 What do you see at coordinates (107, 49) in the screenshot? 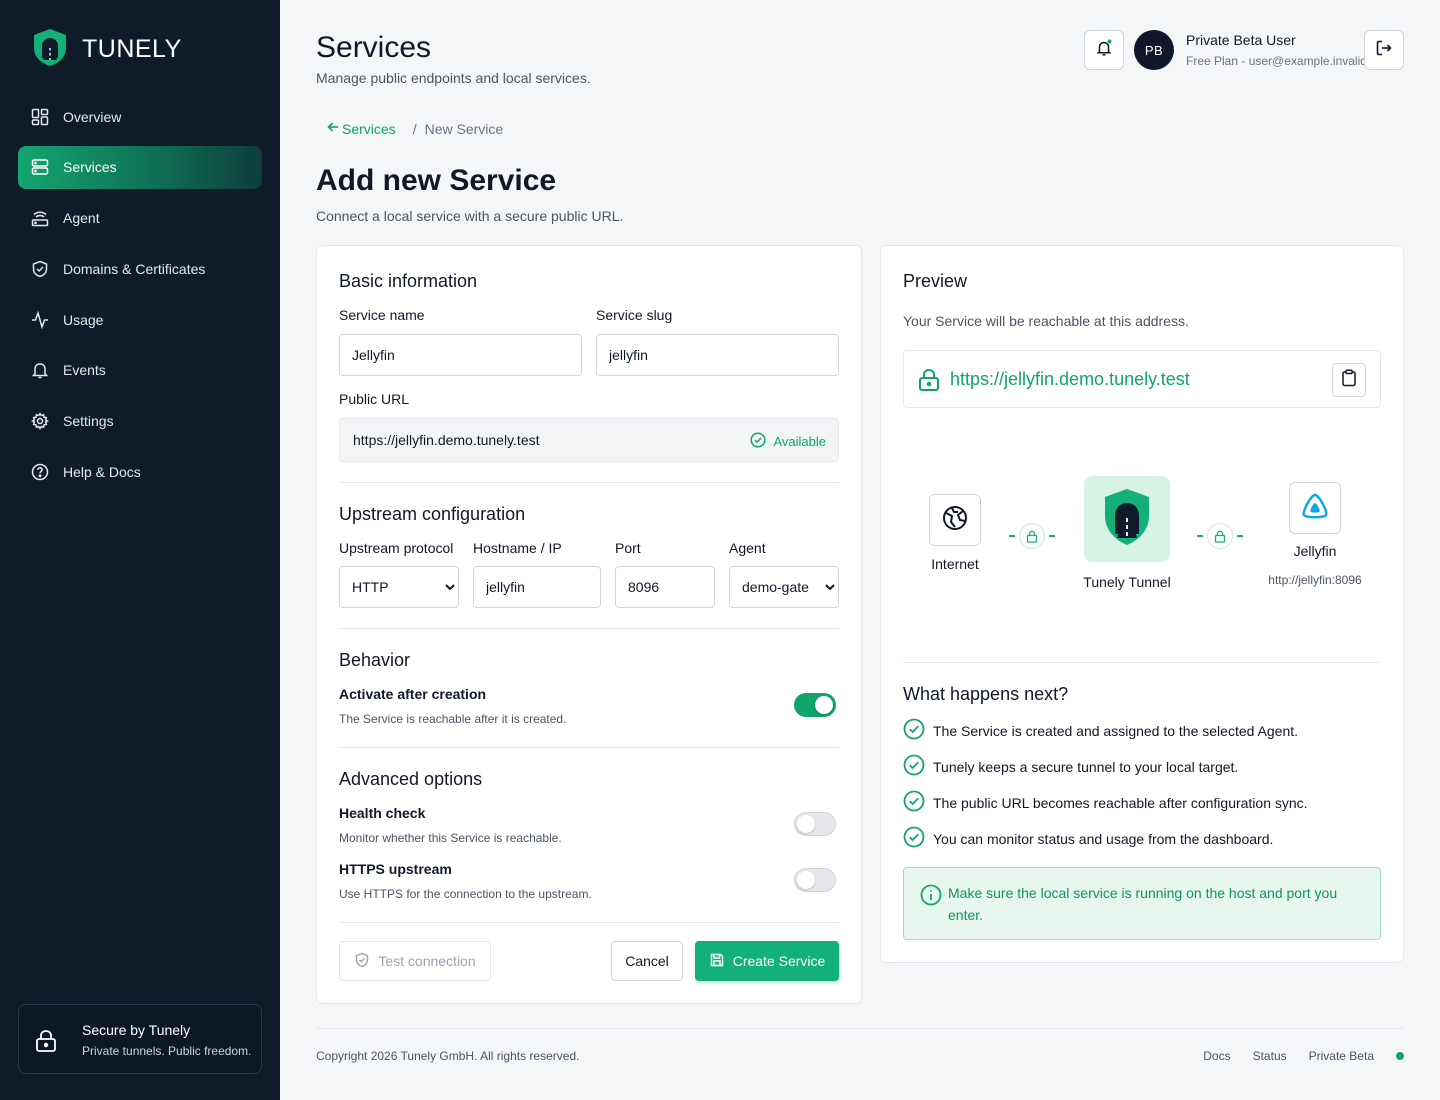
I see `brand: TUNELY` at bounding box center [107, 49].